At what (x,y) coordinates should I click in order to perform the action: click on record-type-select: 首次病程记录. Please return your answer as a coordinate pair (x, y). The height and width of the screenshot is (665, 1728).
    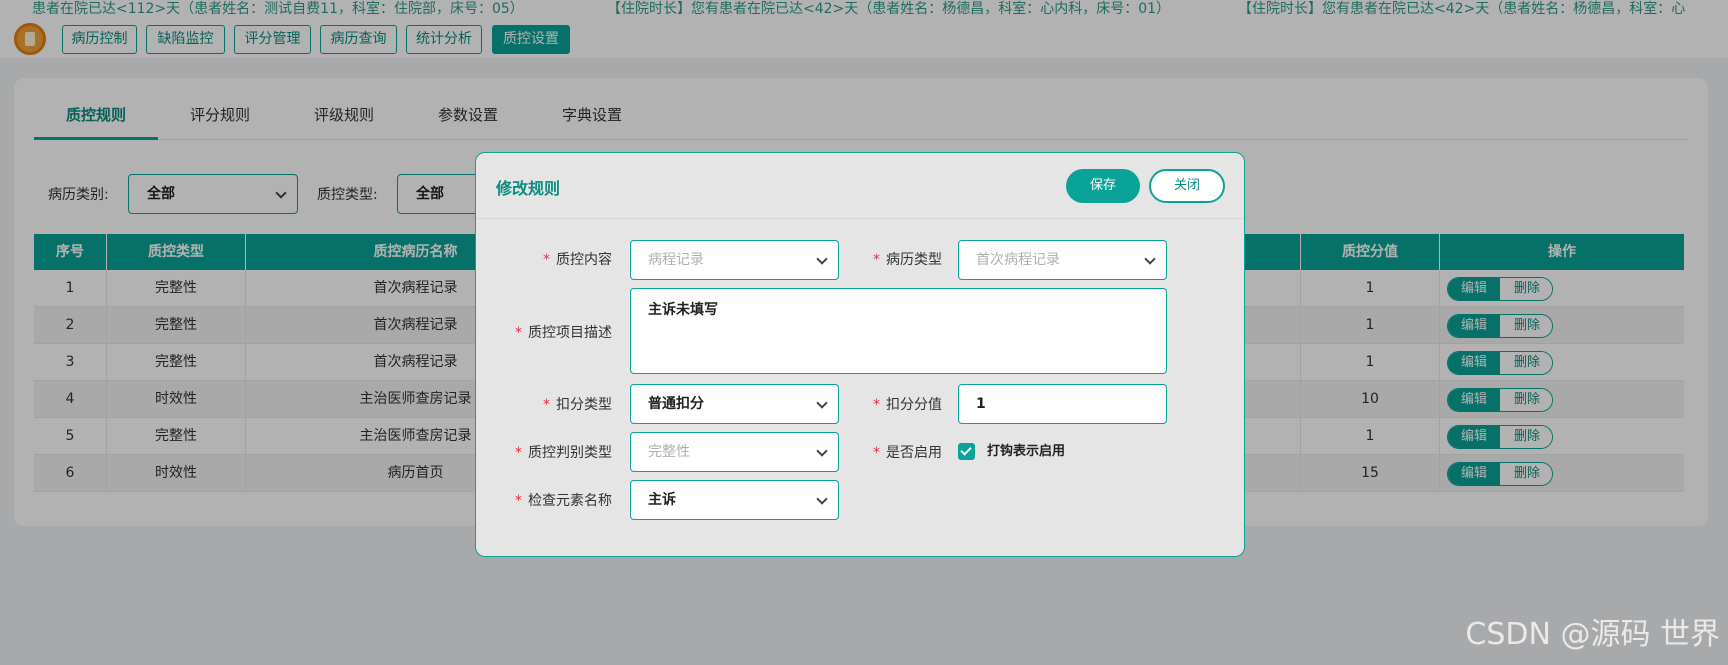
    Looking at the image, I should click on (1062, 260).